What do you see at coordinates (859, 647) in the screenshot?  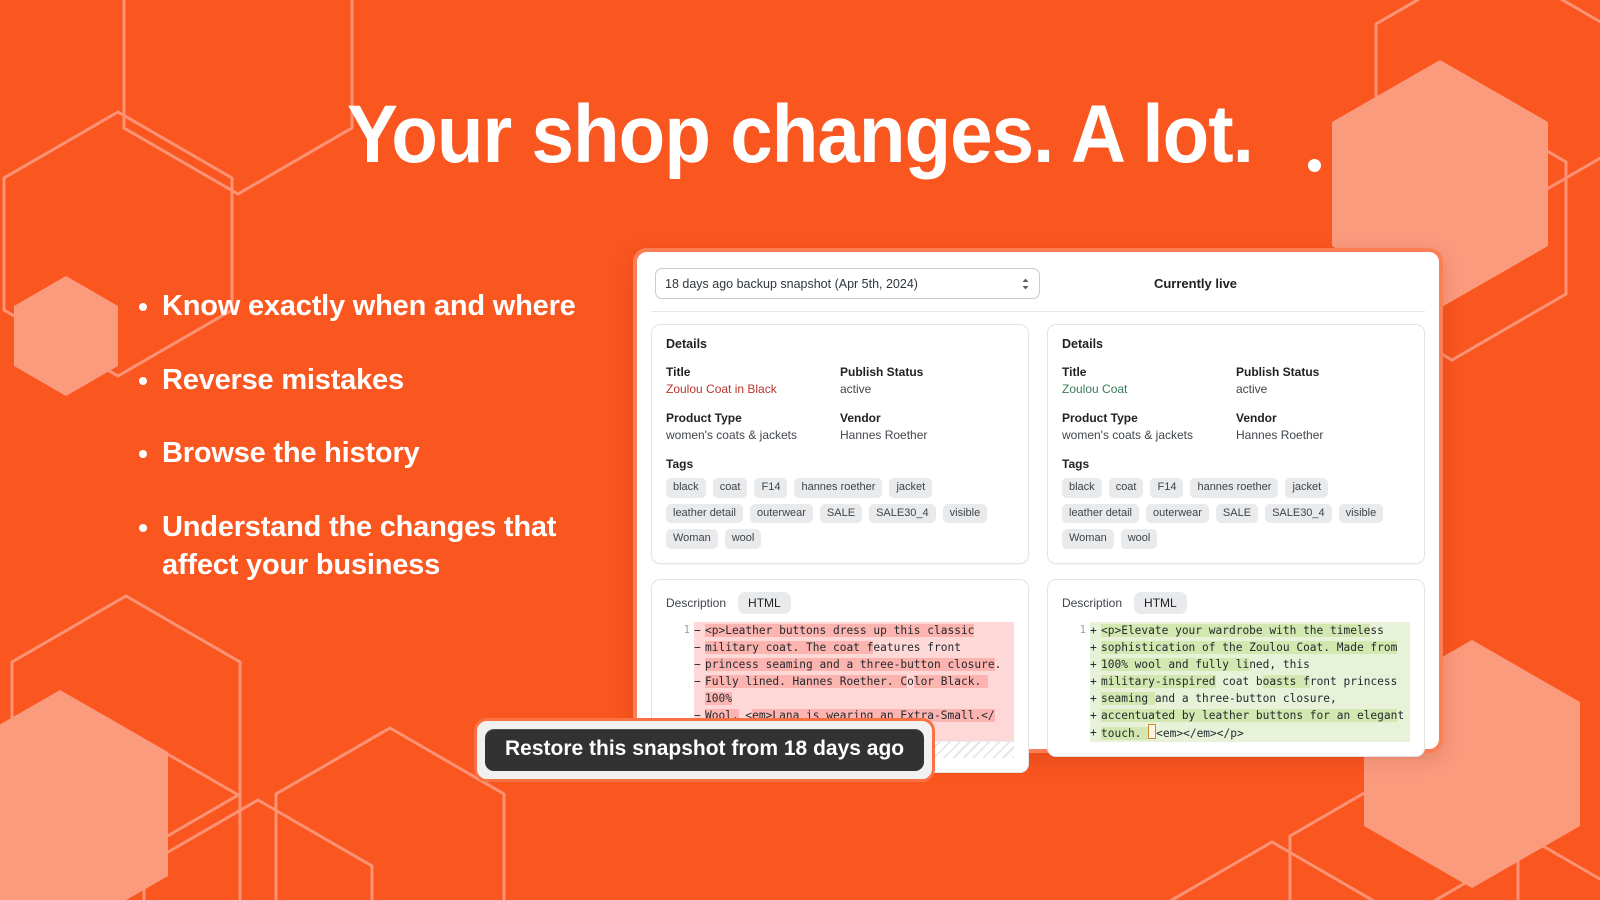 I see `code-text: military coat. The coat features front` at bounding box center [859, 647].